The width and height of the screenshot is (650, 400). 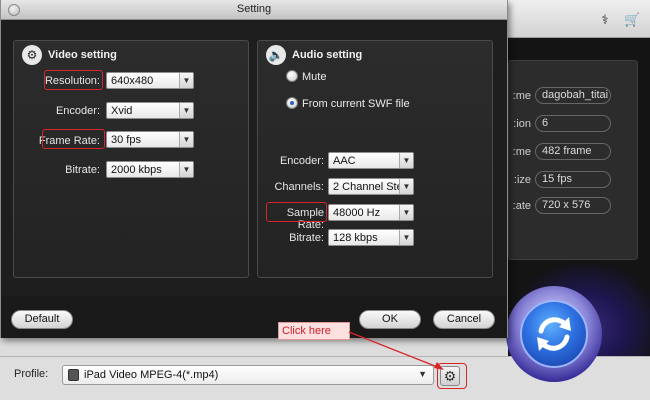 What do you see at coordinates (31, 374) in the screenshot?
I see `profile-label: Profile:` at bounding box center [31, 374].